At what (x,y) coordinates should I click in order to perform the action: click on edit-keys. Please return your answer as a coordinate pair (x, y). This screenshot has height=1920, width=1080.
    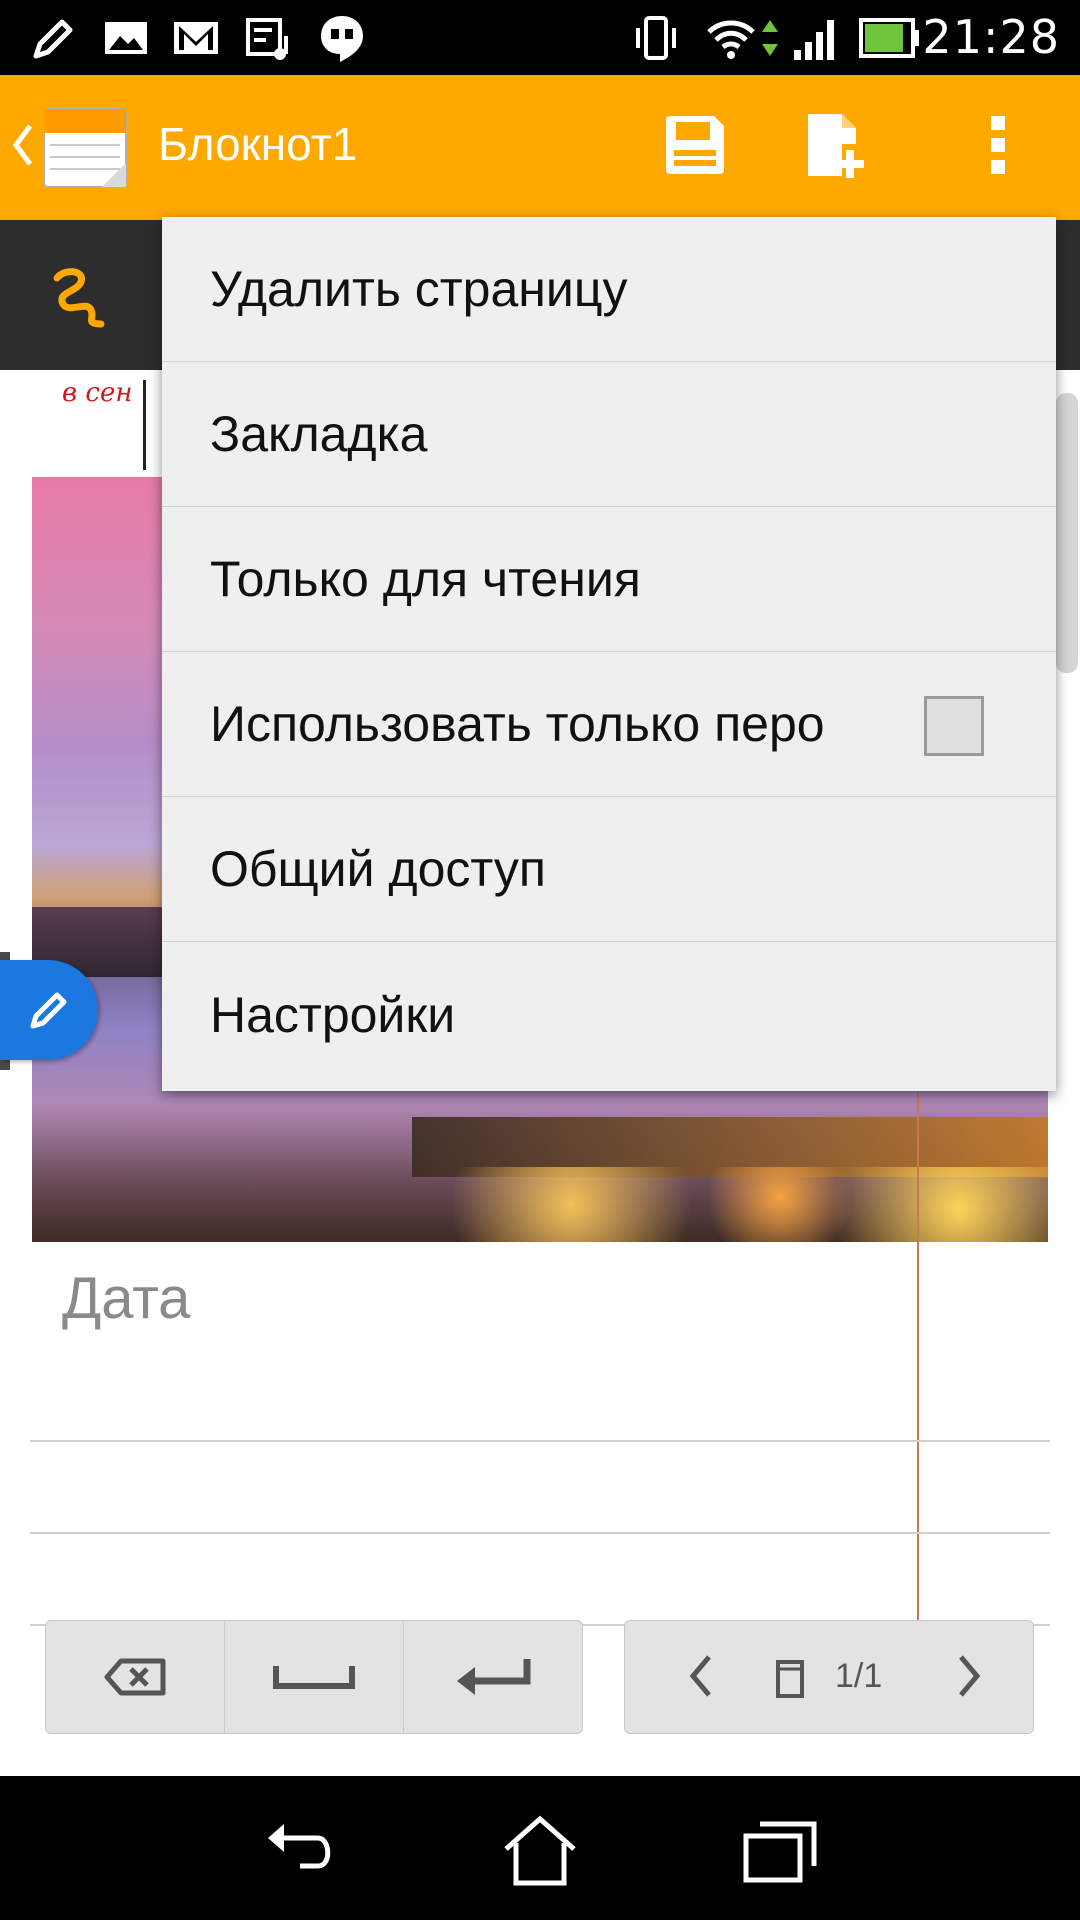
    Looking at the image, I should click on (314, 1677).